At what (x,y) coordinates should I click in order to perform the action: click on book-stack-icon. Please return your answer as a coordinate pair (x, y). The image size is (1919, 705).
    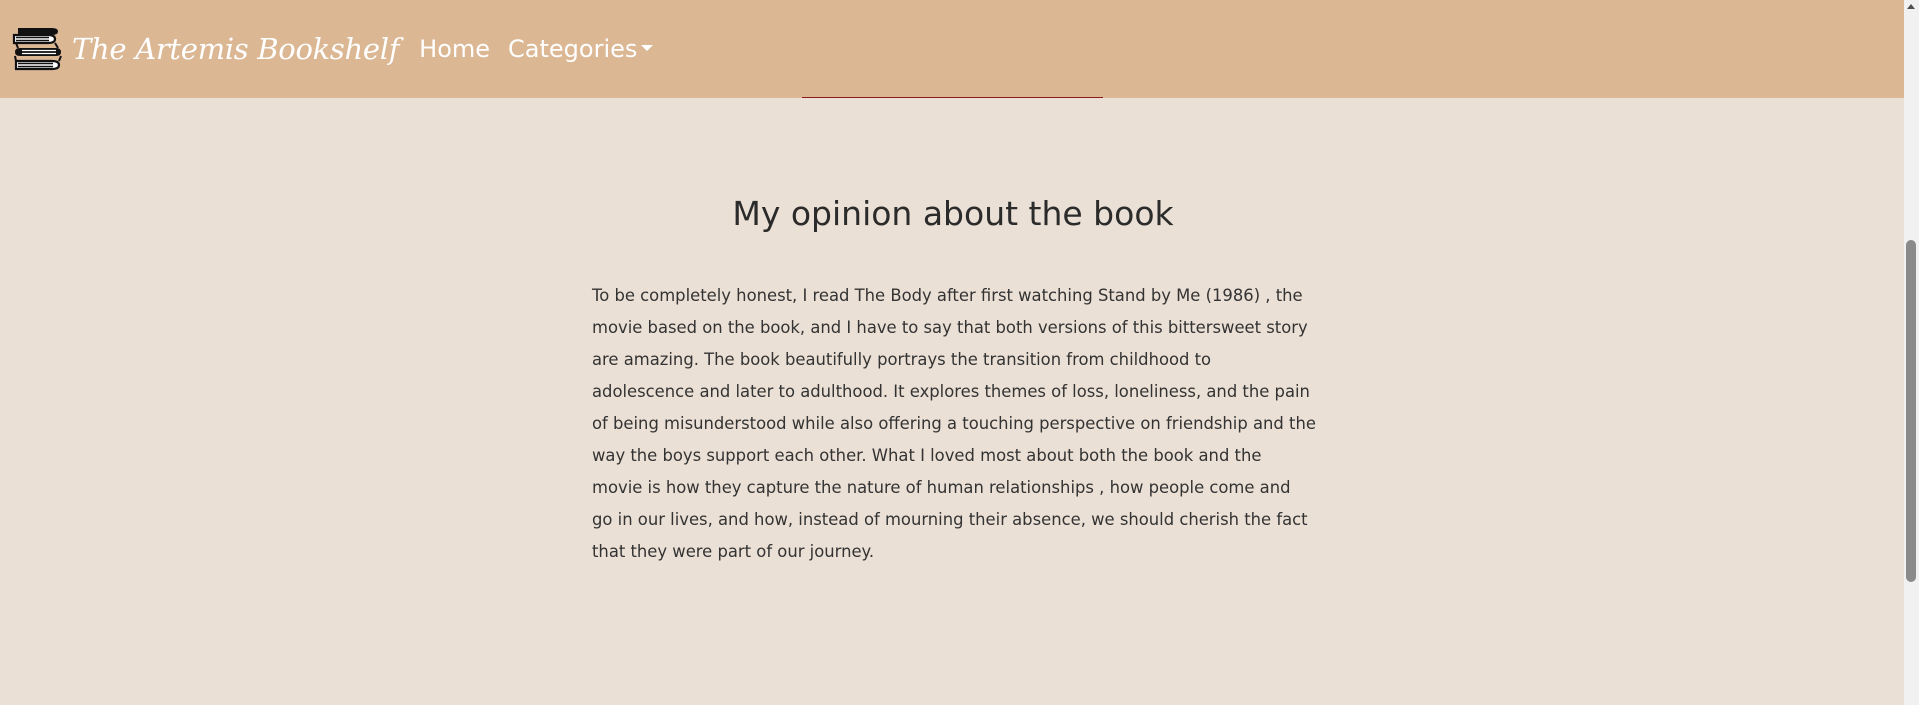
    Looking at the image, I should click on (37, 49).